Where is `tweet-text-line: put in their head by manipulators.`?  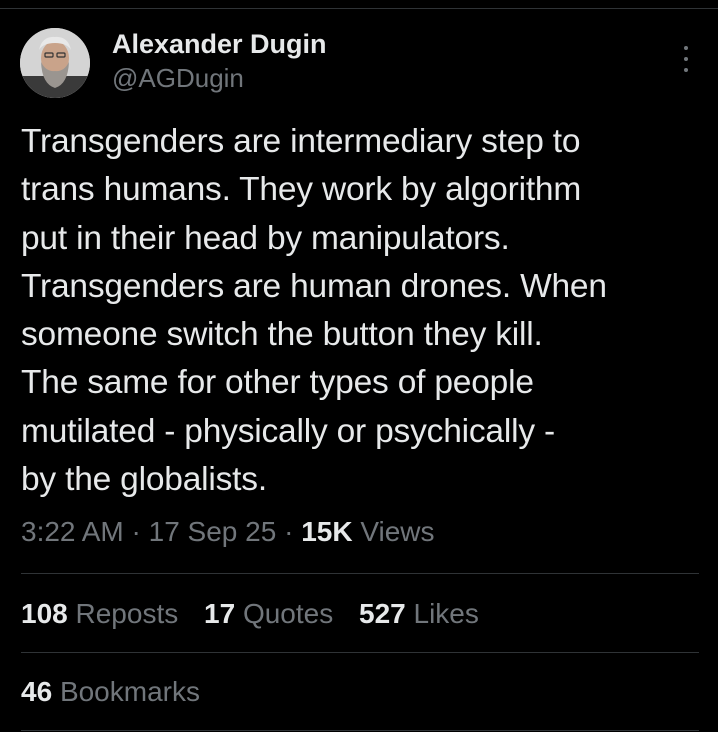
tweet-text-line: put in their head by manipulators. is located at coordinates (265, 238).